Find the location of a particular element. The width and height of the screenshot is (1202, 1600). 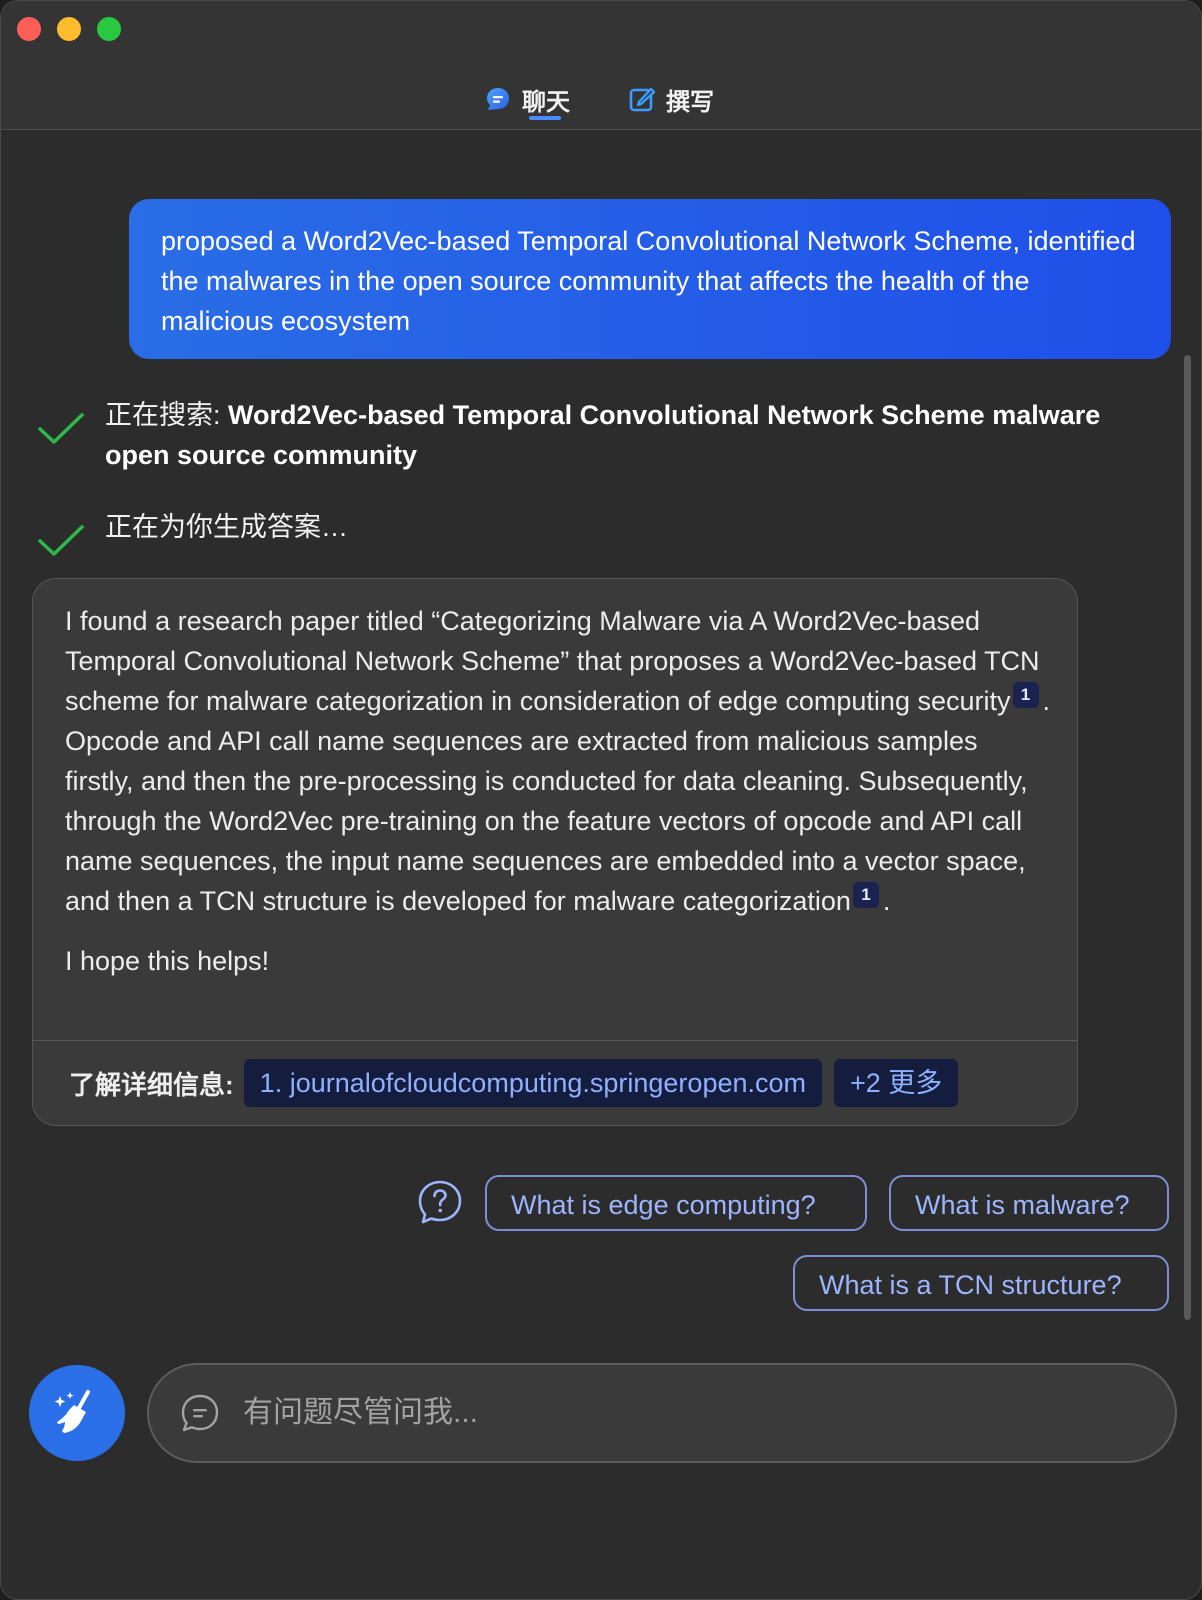

answer-closing: I hope this helps! is located at coordinates (167, 961).